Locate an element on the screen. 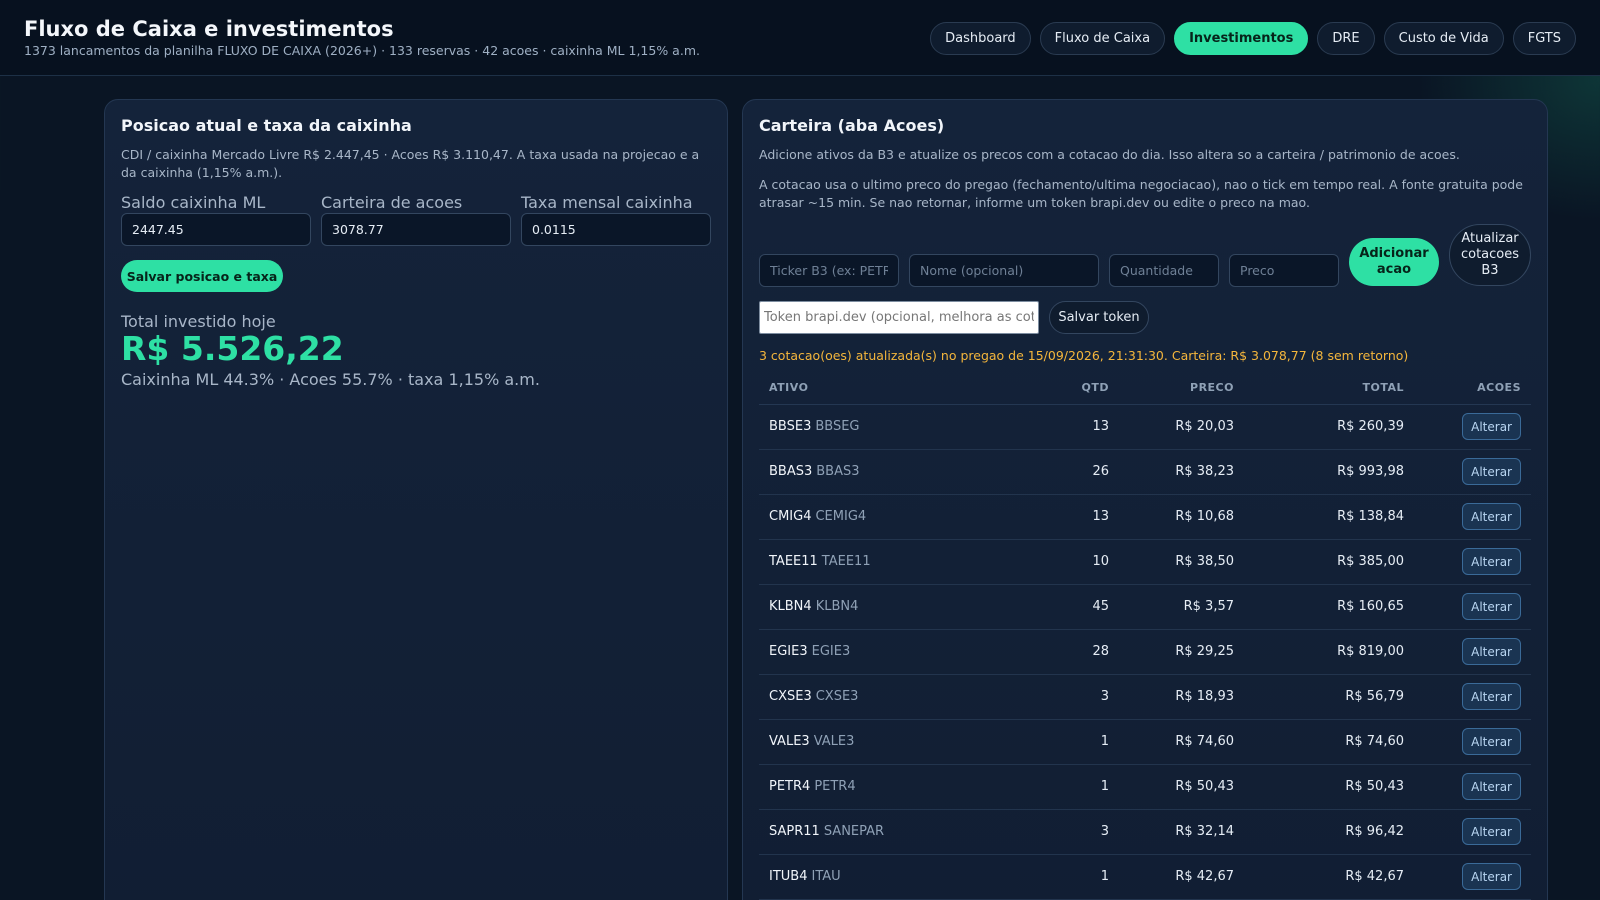  carteira-input is located at coordinates (416, 229).